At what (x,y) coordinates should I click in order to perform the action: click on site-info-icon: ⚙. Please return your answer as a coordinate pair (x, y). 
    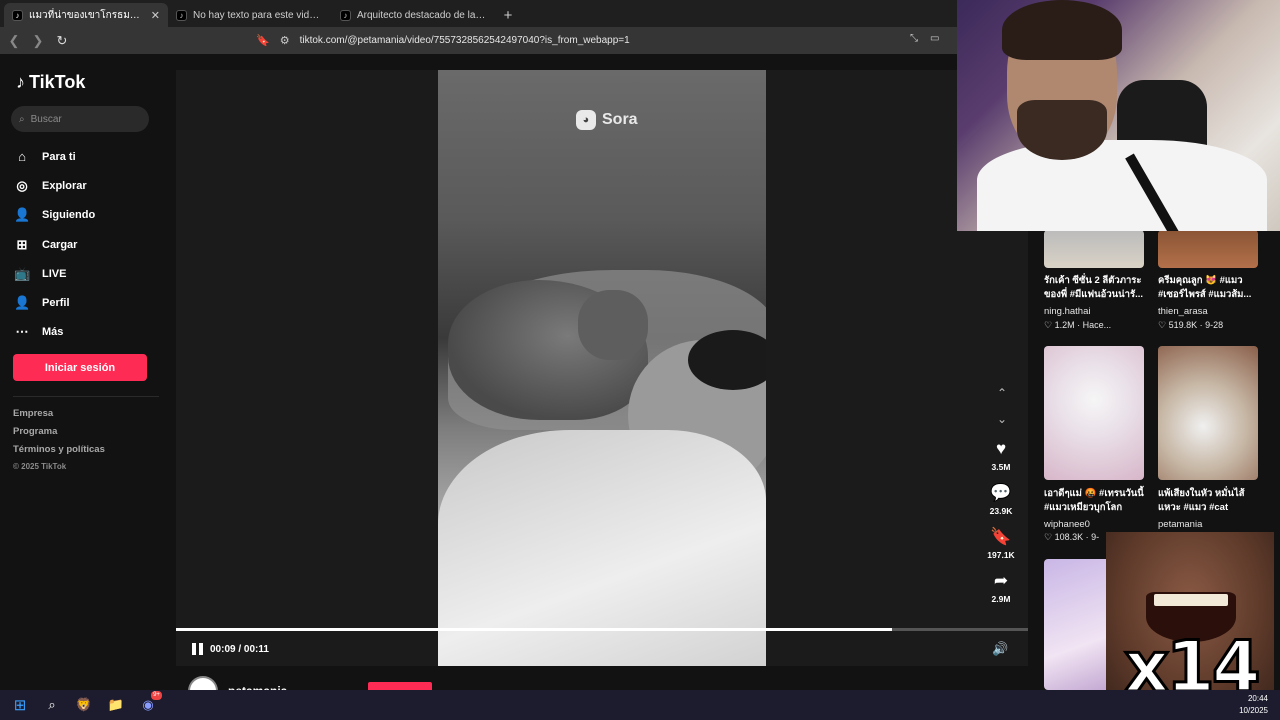
    Looking at the image, I should click on (285, 40).